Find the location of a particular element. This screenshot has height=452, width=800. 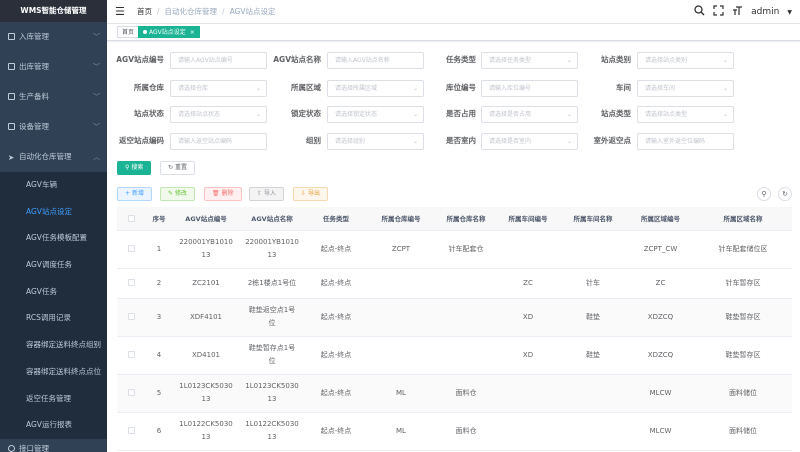

occupied-select: 请选择是否占用 ⌄ is located at coordinates (529, 114).